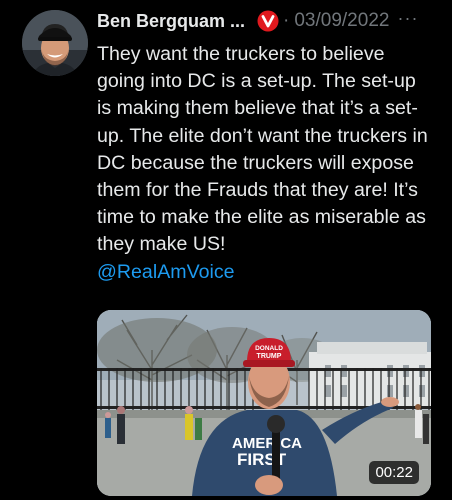 This screenshot has width=452, height=500. What do you see at coordinates (341, 21) in the screenshot?
I see `tweet-date: 03/09/2022` at bounding box center [341, 21].